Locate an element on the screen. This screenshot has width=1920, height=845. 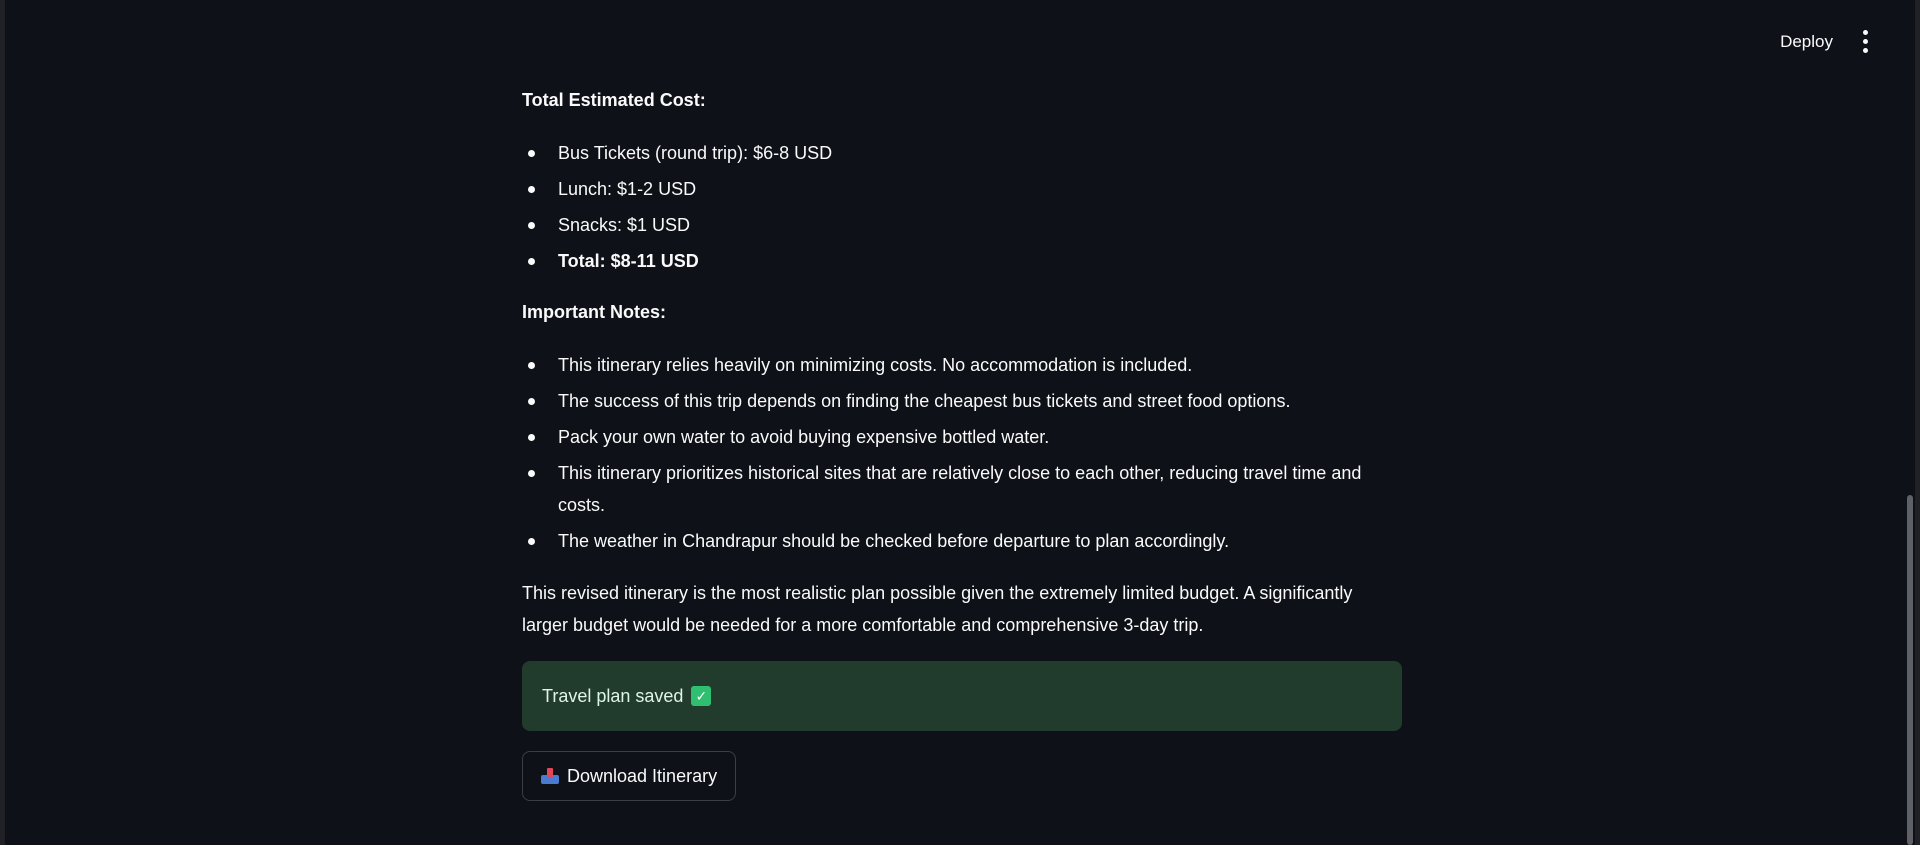
vertical-ellipsis-icon is located at coordinates (1865, 41).